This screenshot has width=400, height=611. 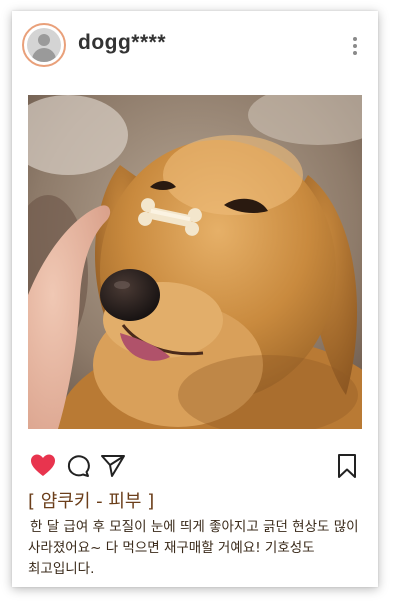 What do you see at coordinates (355, 48) in the screenshot?
I see `more-vertical-icon` at bounding box center [355, 48].